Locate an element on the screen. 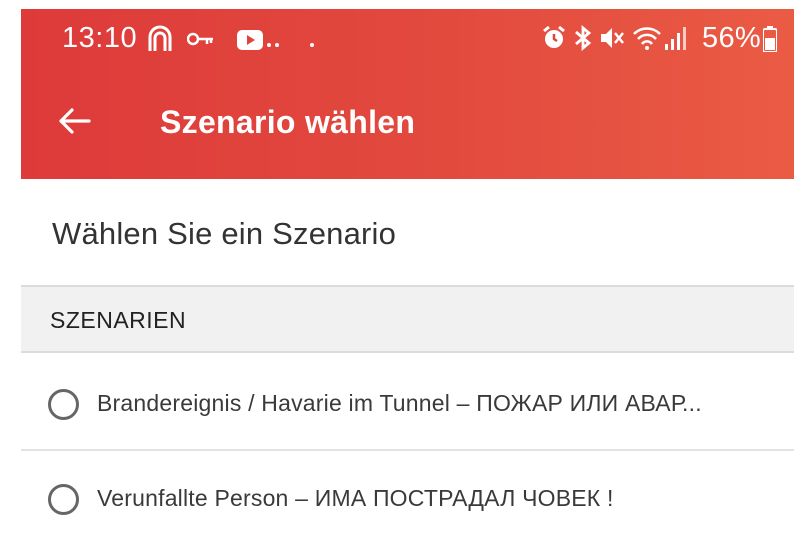  page-title: Szenario wählen is located at coordinates (288, 122).